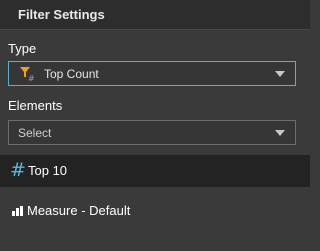  I want to click on bar-chart-icon, so click(17, 211).